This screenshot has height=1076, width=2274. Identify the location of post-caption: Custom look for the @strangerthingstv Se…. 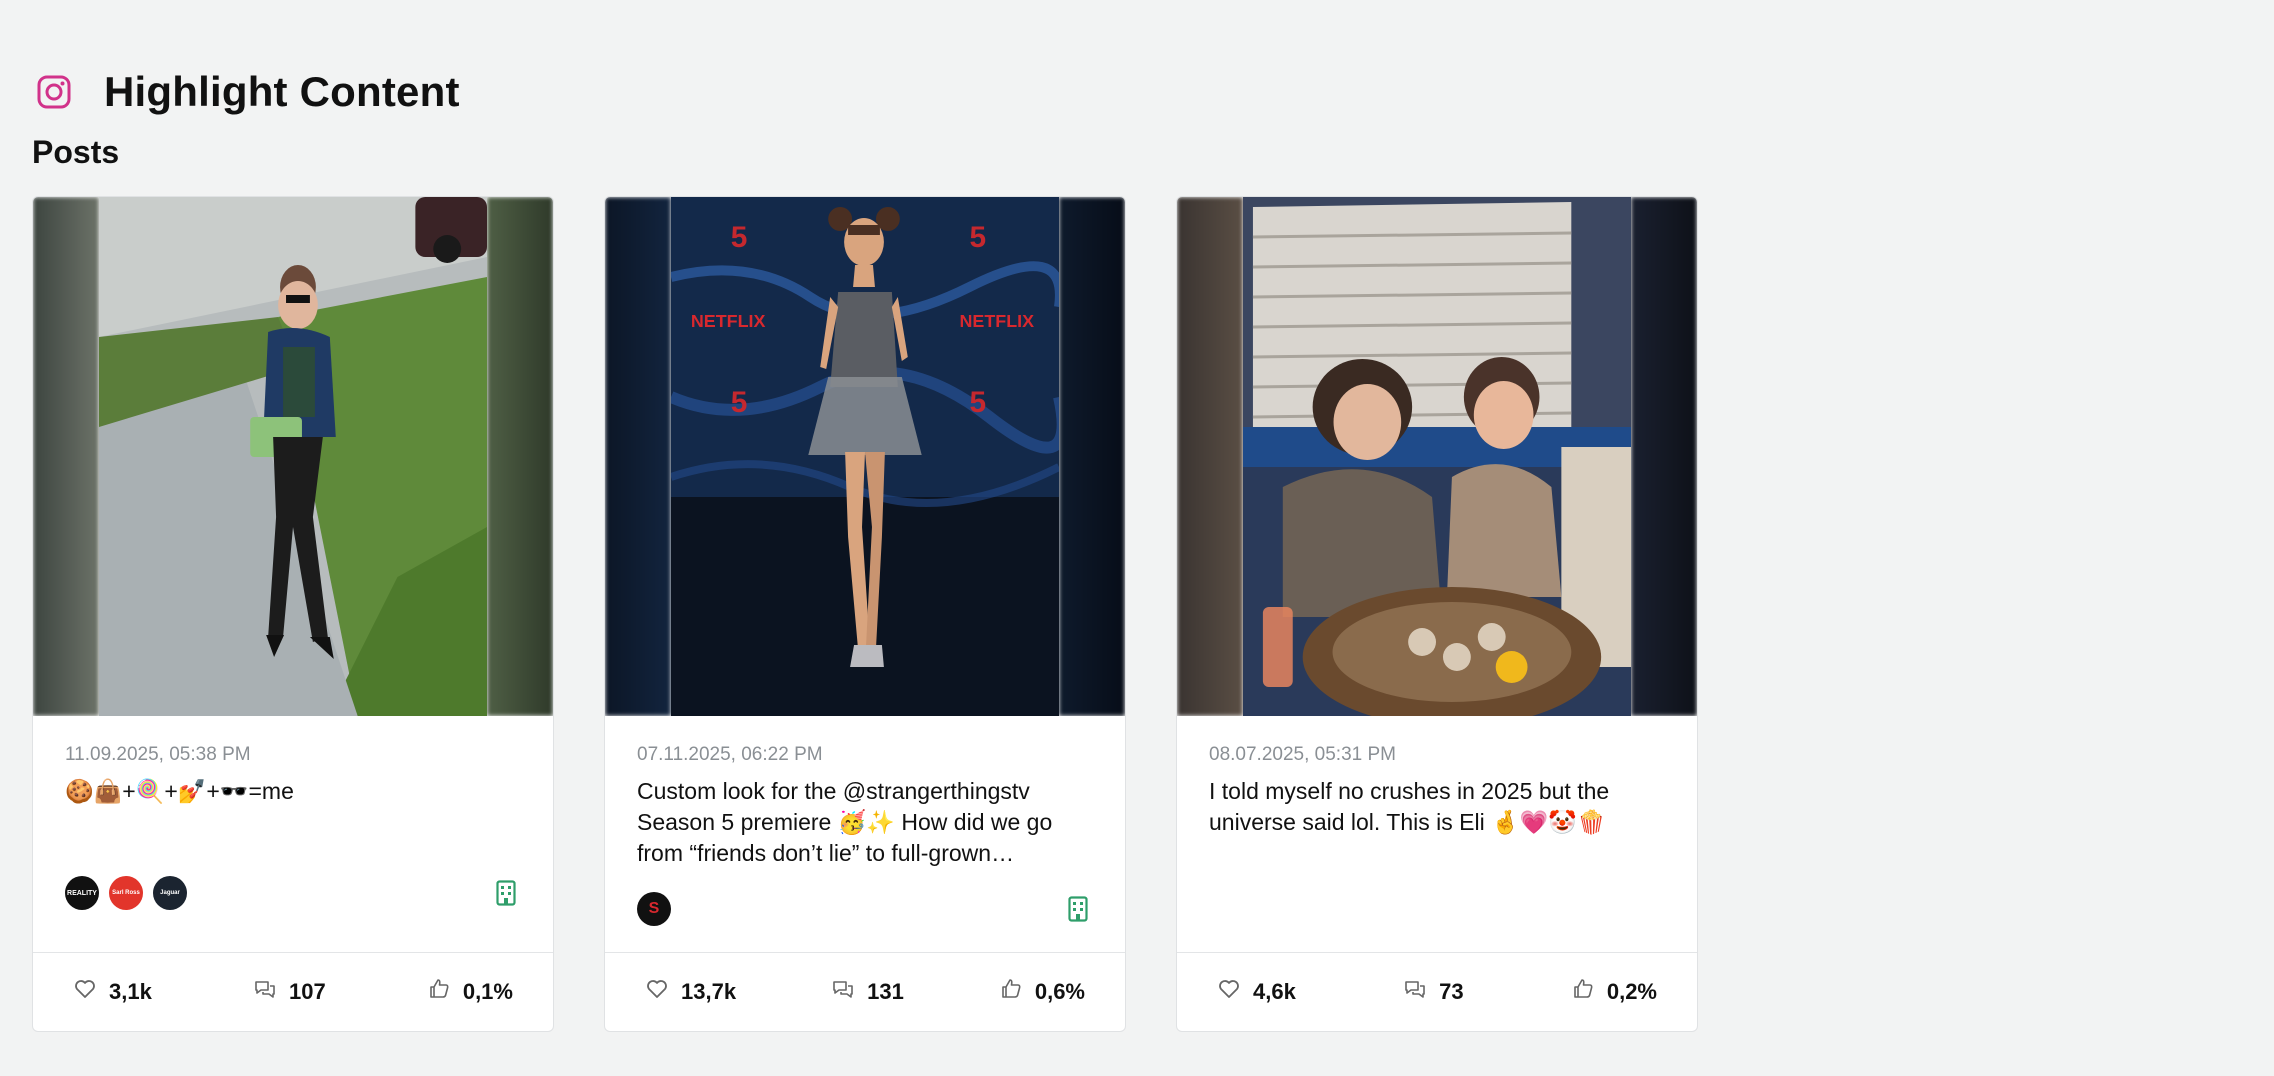
(848, 822).